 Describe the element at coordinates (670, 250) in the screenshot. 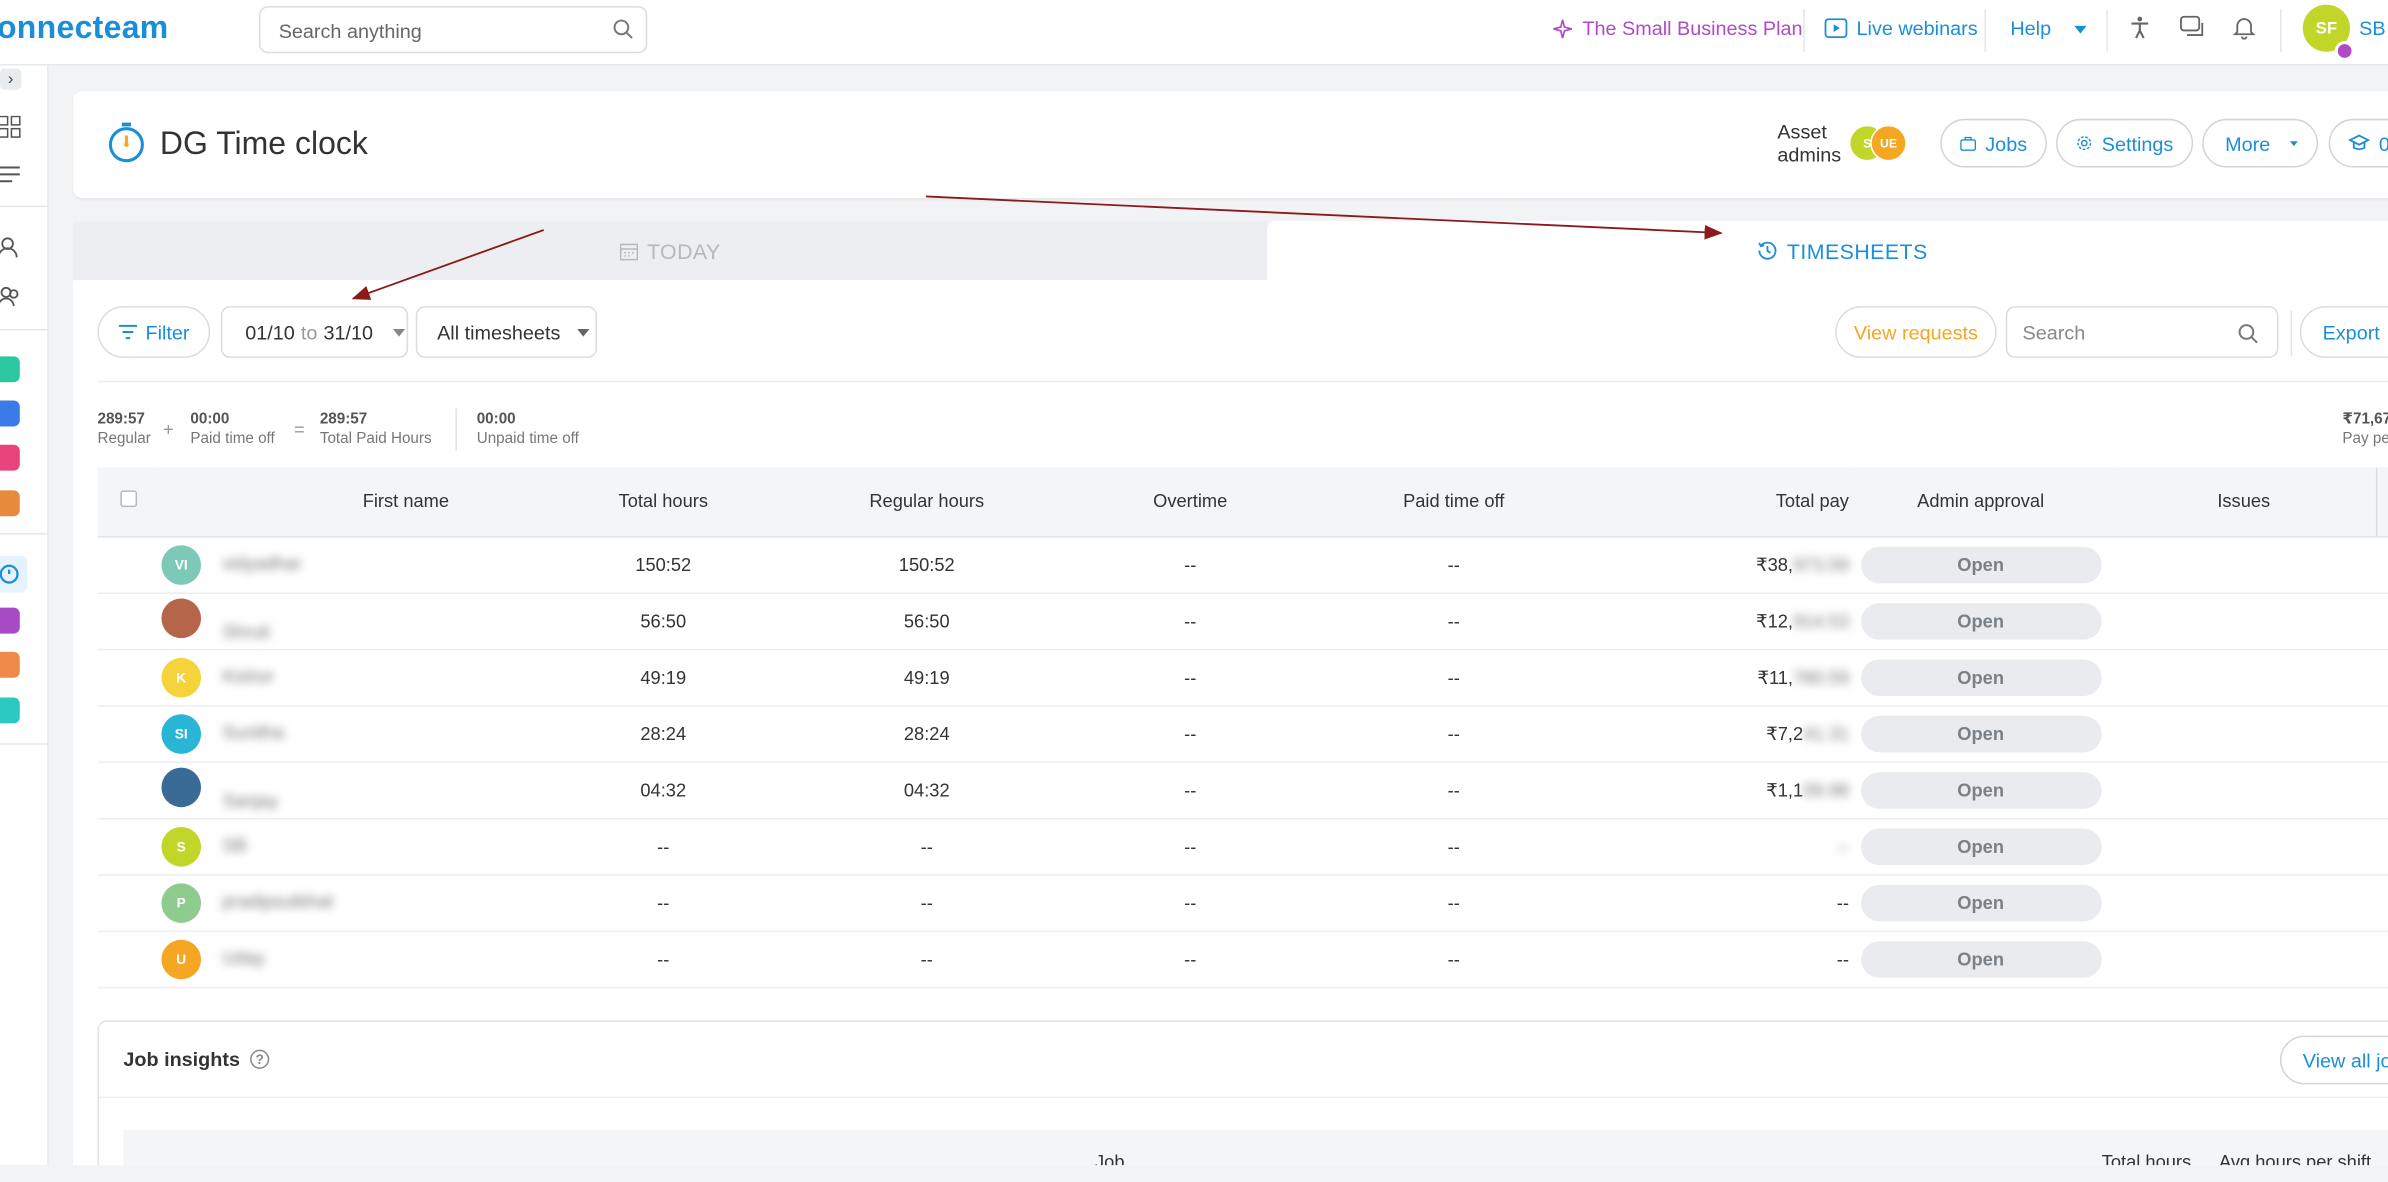

I see `tab-today: TODAY` at that location.